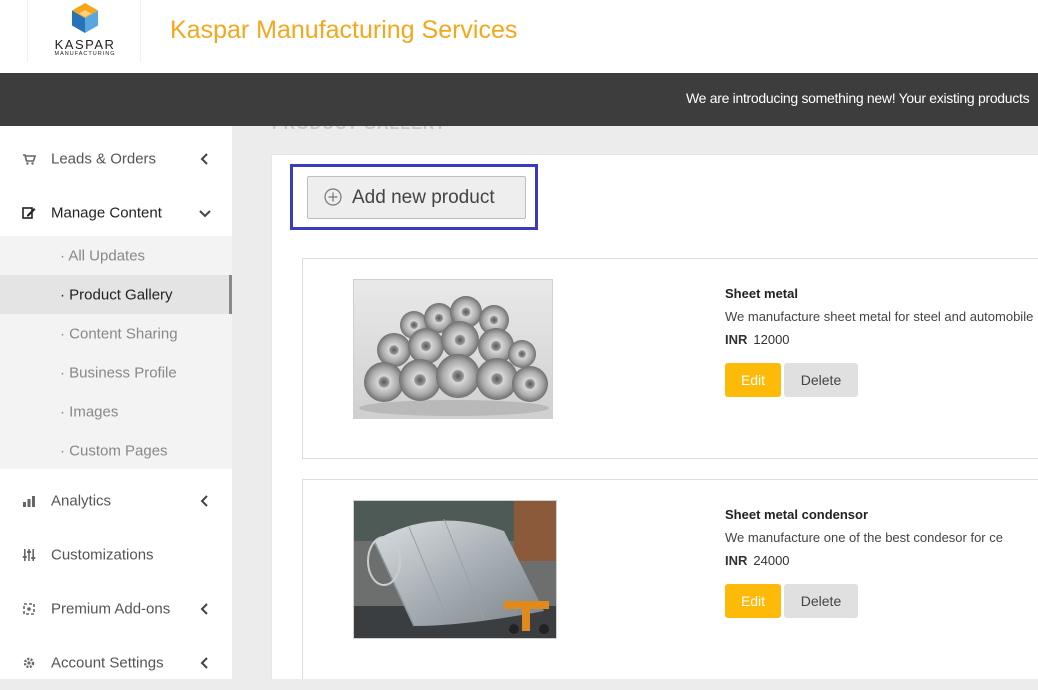 The width and height of the screenshot is (1038, 690). What do you see at coordinates (103, 255) in the screenshot?
I see `sidebar-subitem-label: · All Updates` at bounding box center [103, 255].